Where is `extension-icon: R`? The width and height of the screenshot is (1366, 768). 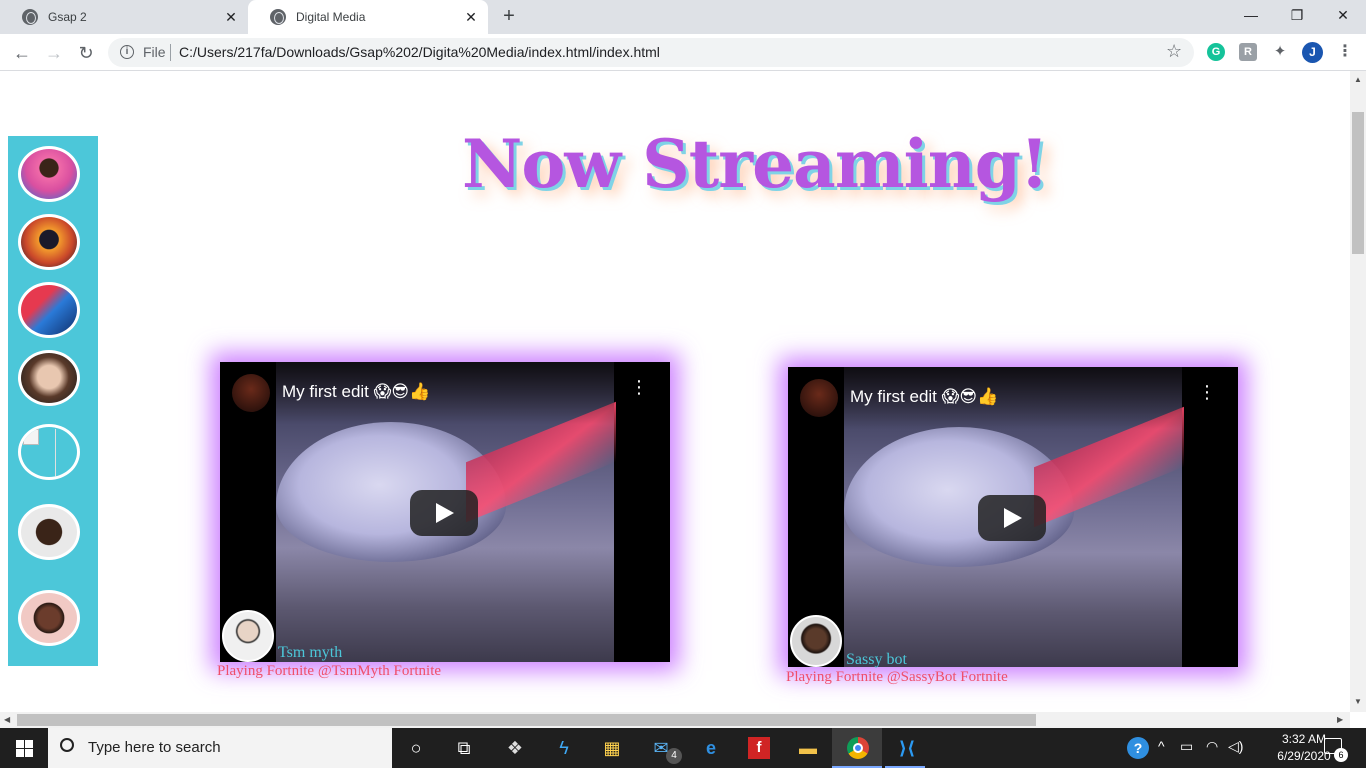
extension-icon: R is located at coordinates (1248, 52).